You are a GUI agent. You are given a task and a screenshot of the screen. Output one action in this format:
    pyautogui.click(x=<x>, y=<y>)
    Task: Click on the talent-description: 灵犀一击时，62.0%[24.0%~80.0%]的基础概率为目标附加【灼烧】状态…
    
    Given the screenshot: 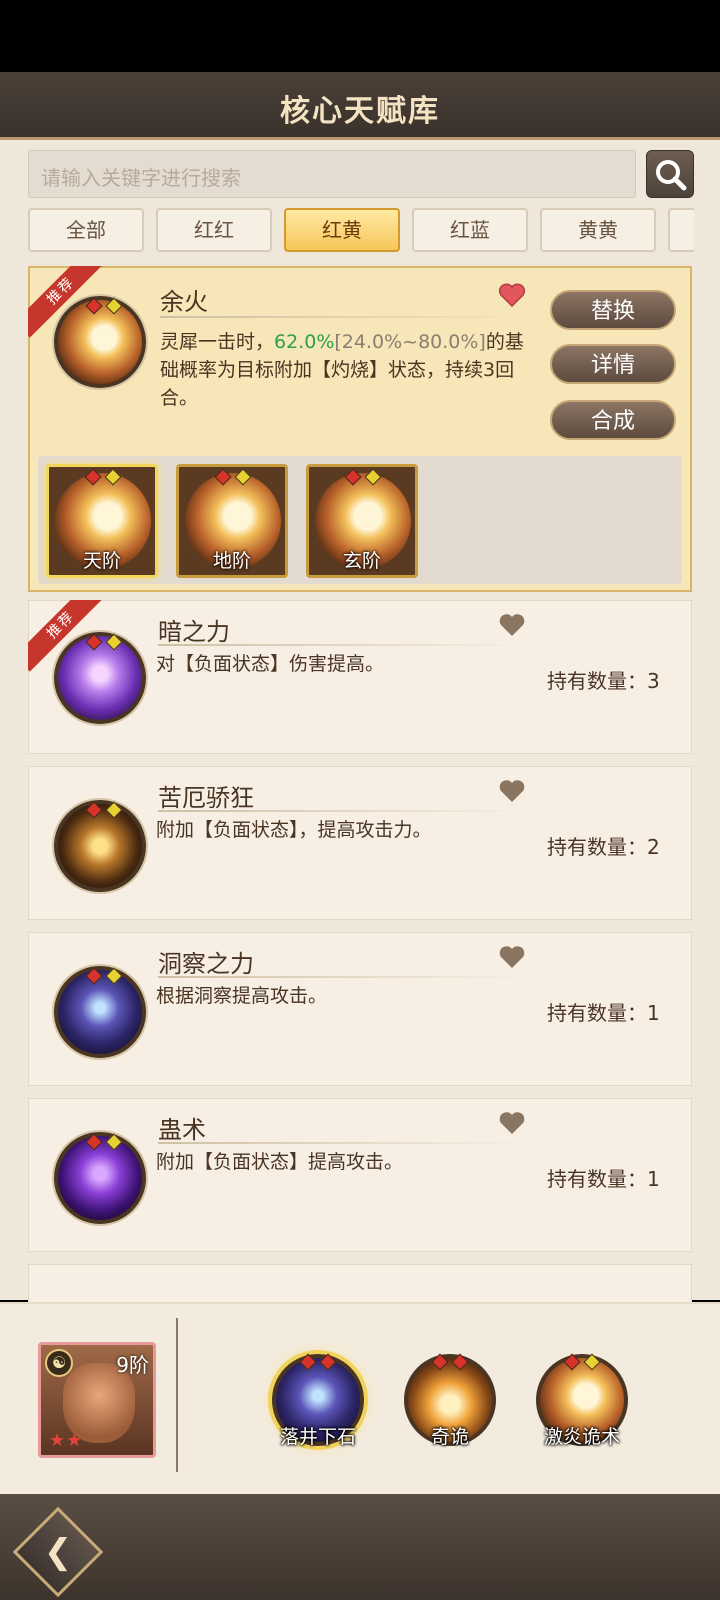 What is the action you would take?
    pyautogui.click(x=347, y=370)
    